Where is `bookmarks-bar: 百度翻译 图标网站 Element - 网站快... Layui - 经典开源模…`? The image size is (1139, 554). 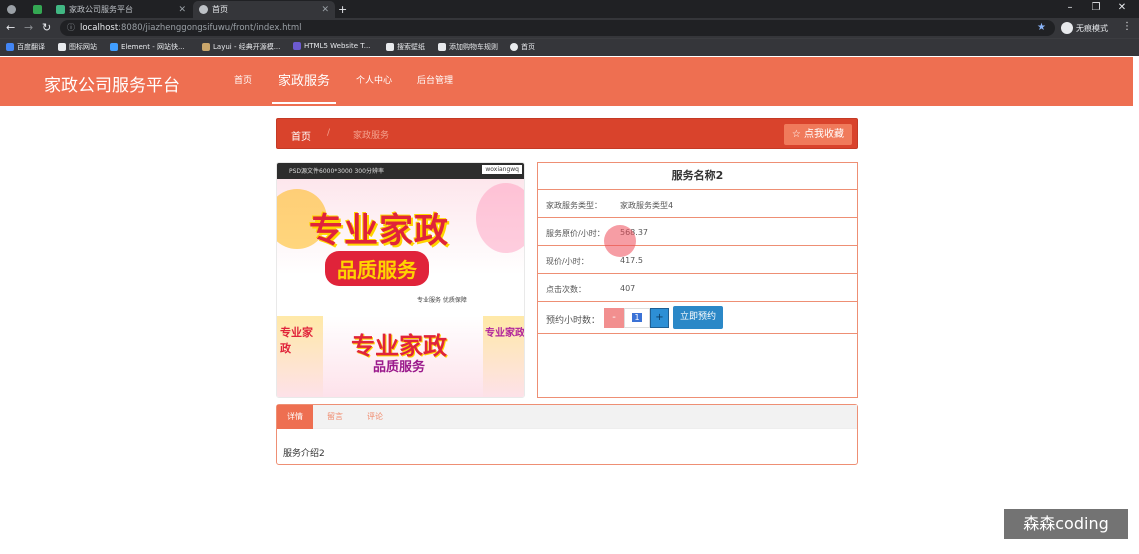
bookmarks-bar: 百度翻译 图标网站 Element - 网站快... Layui - 经典开源模… is located at coordinates (569, 47).